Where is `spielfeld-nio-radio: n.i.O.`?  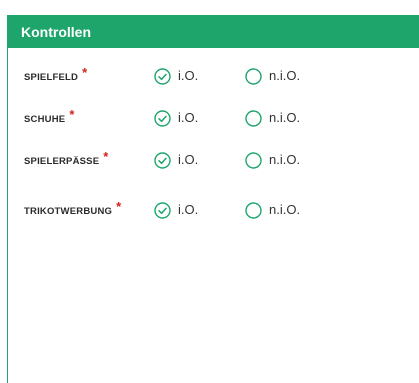
spielfeld-nio-radio: n.i.O. is located at coordinates (272, 76).